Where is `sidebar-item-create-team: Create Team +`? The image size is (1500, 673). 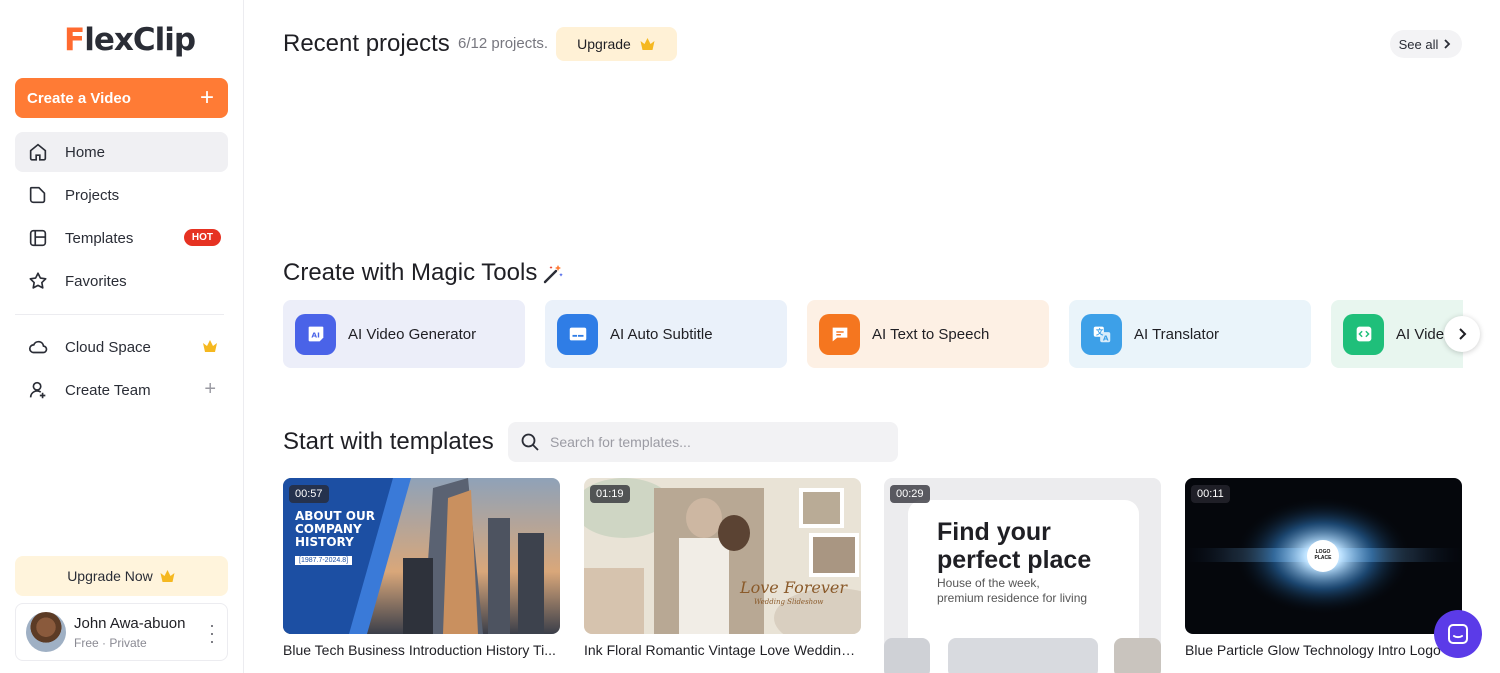
sidebar-item-create-team: Create Team + is located at coordinates (121, 390).